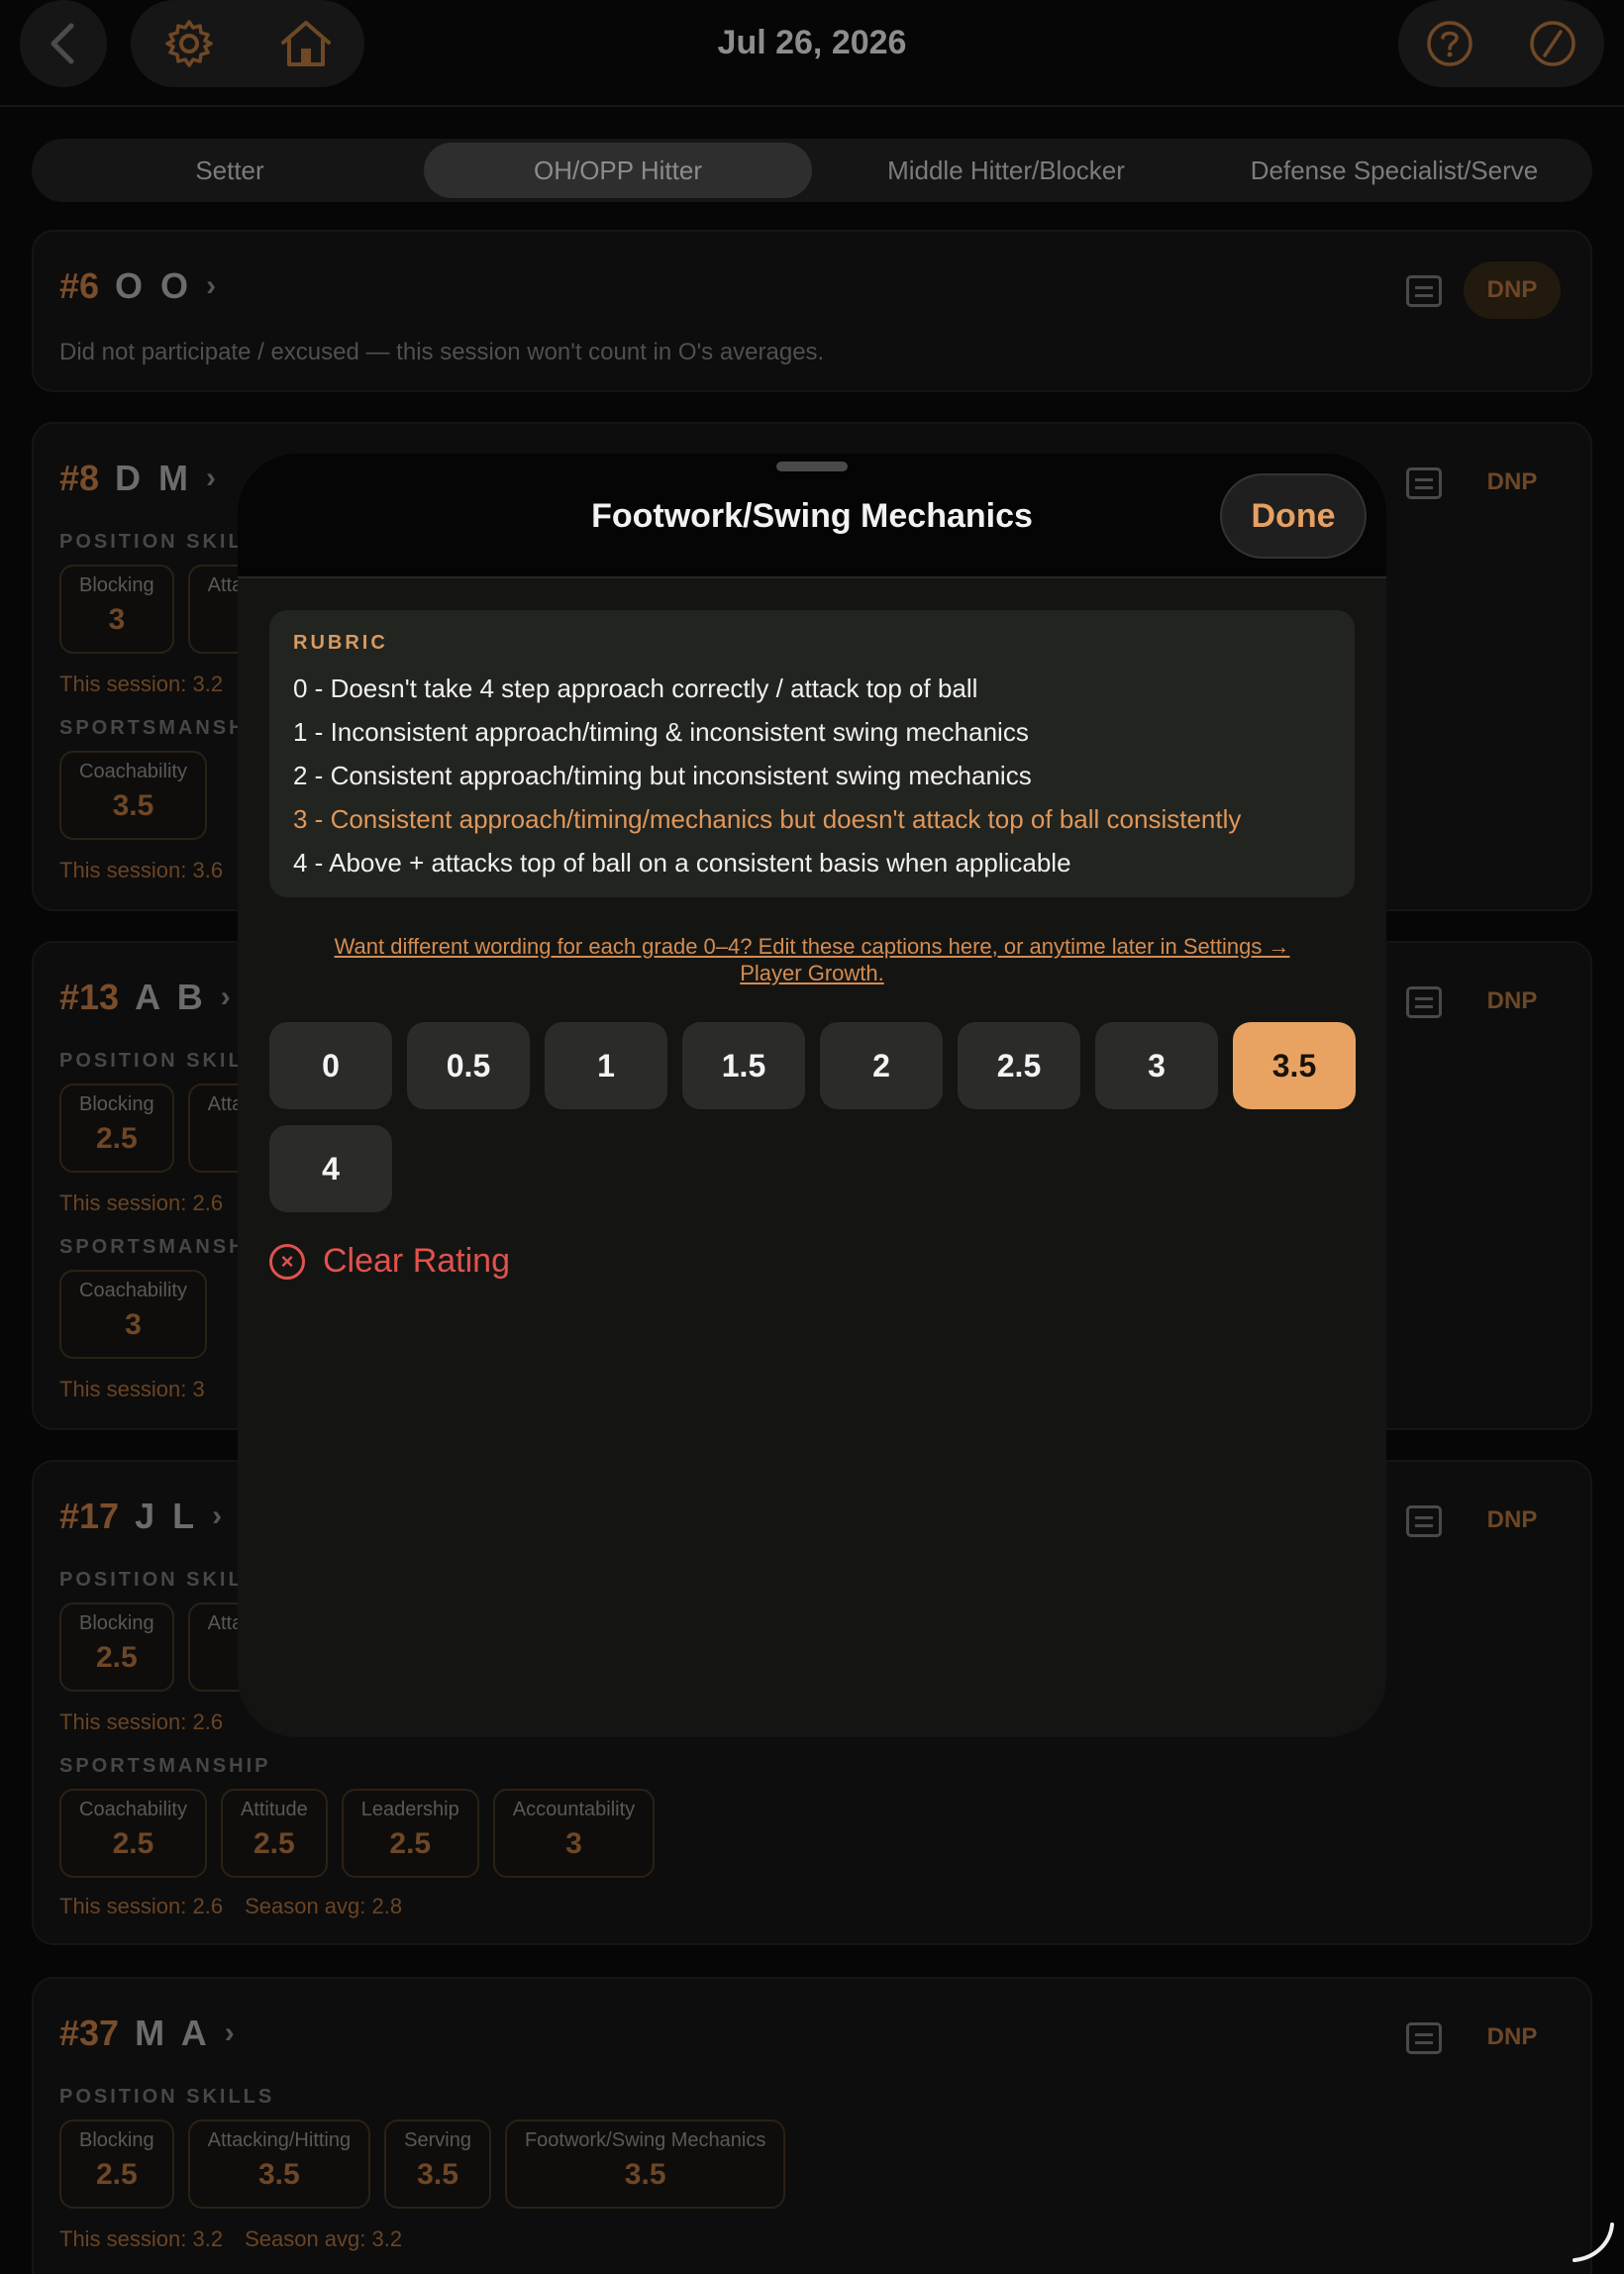 This screenshot has width=1624, height=2274. I want to click on tab-setter: Setter, so click(230, 171).